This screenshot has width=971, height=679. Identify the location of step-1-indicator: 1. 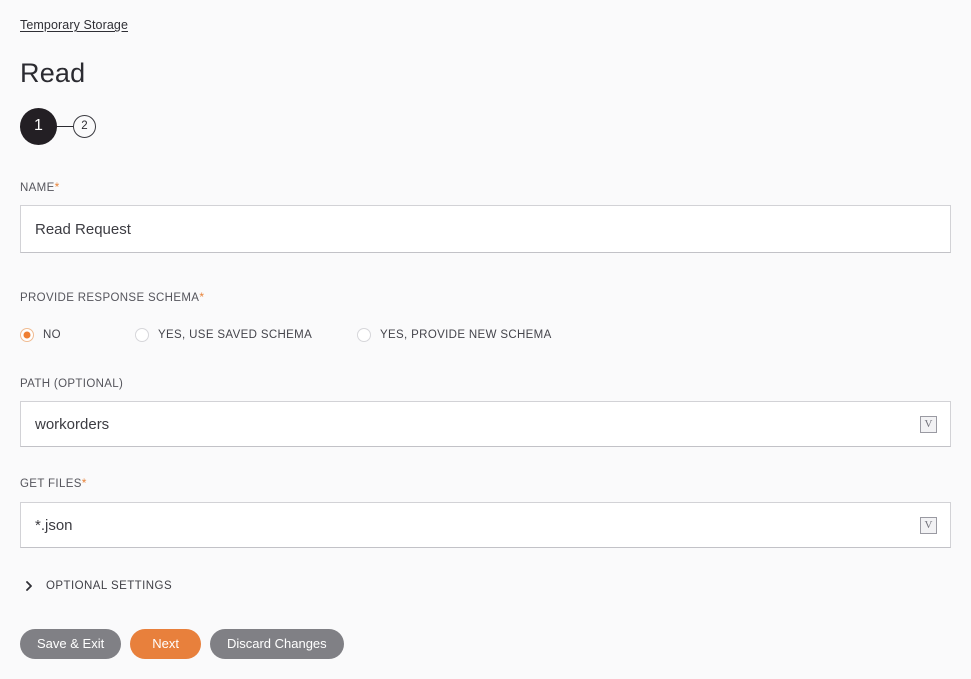
(38, 126).